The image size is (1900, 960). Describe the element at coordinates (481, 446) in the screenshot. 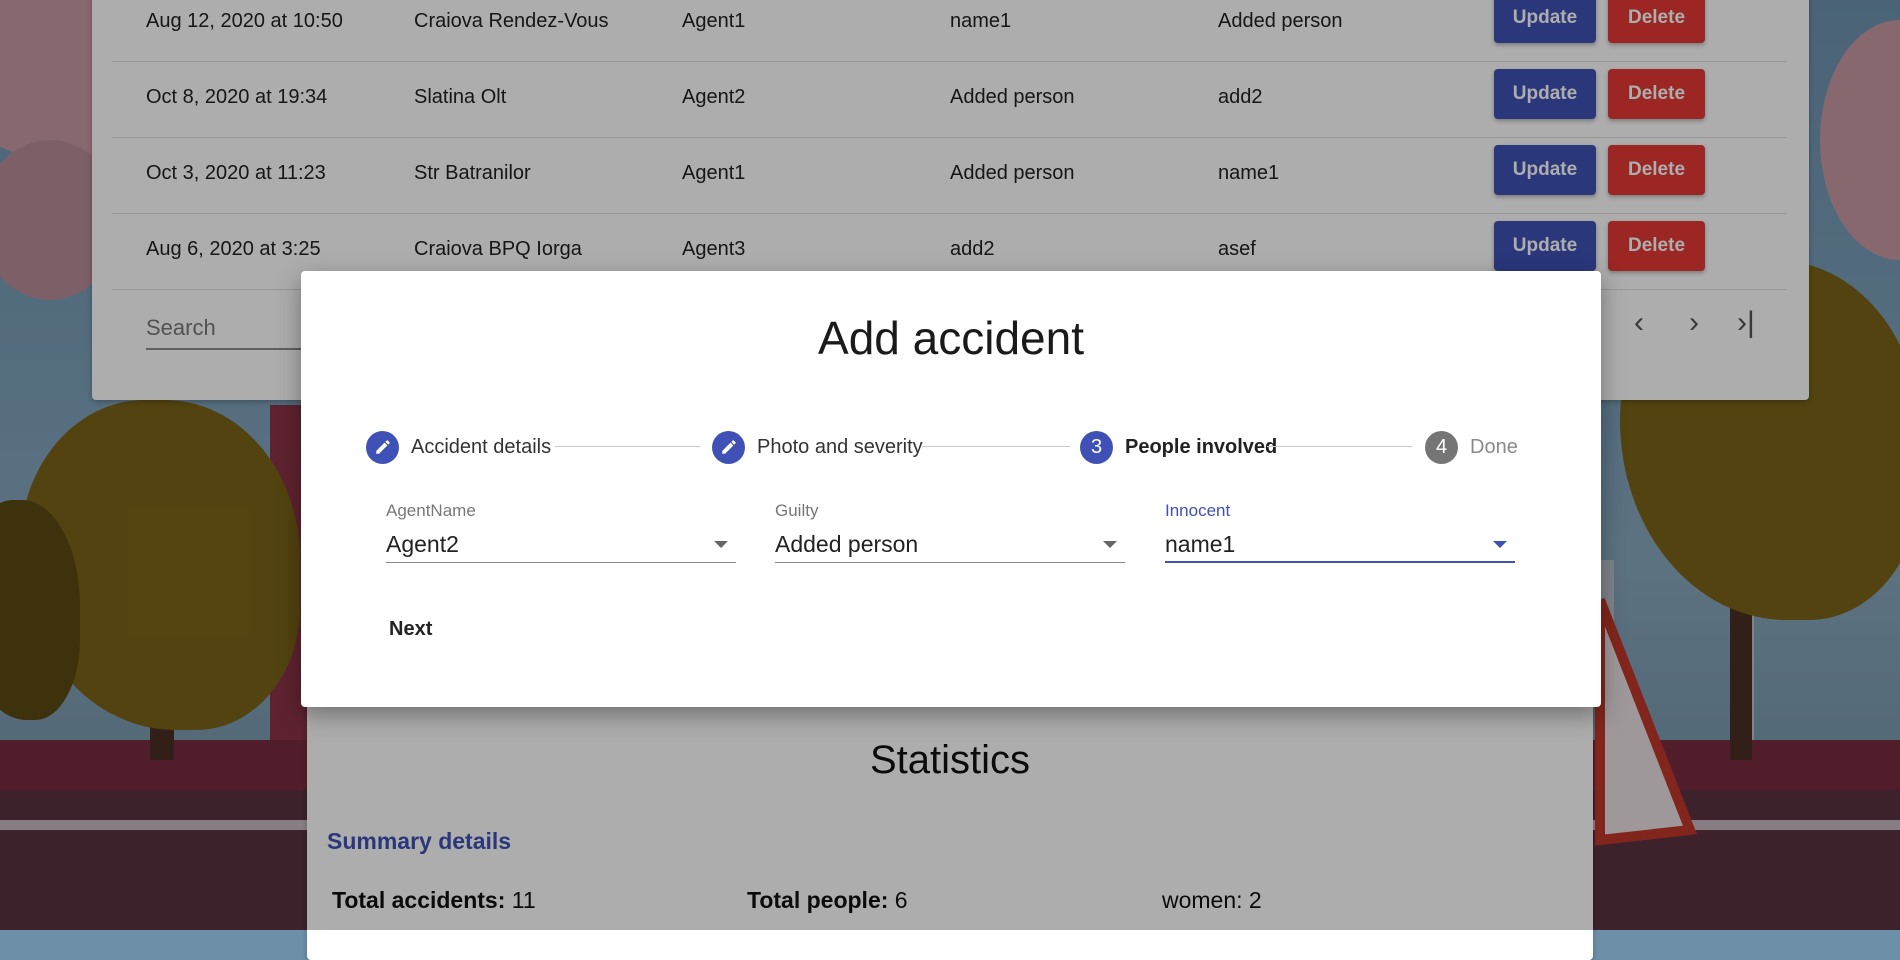

I see `step-label: Accident details` at that location.